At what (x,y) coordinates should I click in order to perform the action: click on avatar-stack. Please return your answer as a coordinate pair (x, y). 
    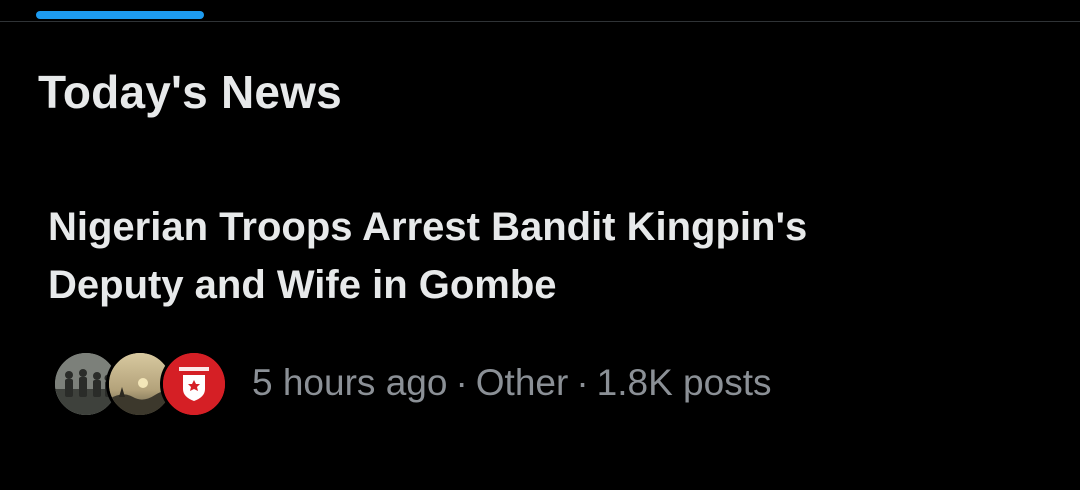
    Looking at the image, I should click on (140, 383).